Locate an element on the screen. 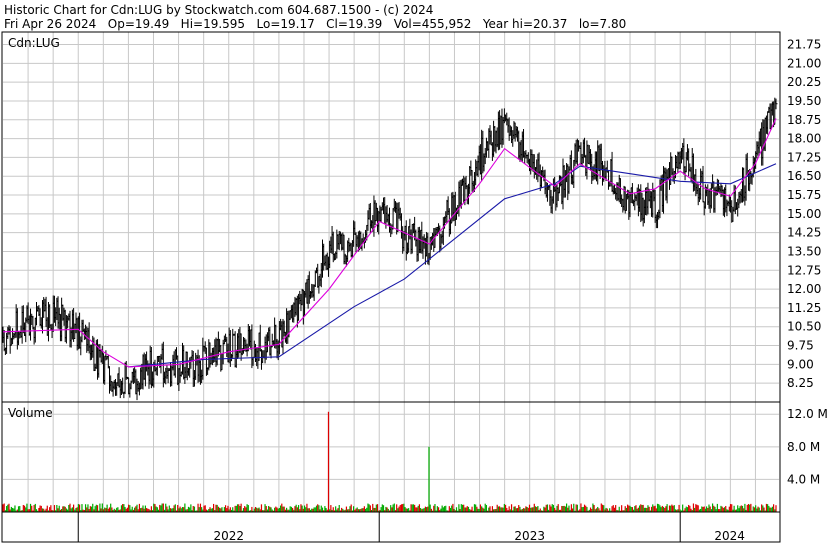 The image size is (830, 543). price-tick-label: 15.75 is located at coordinates (804, 195).